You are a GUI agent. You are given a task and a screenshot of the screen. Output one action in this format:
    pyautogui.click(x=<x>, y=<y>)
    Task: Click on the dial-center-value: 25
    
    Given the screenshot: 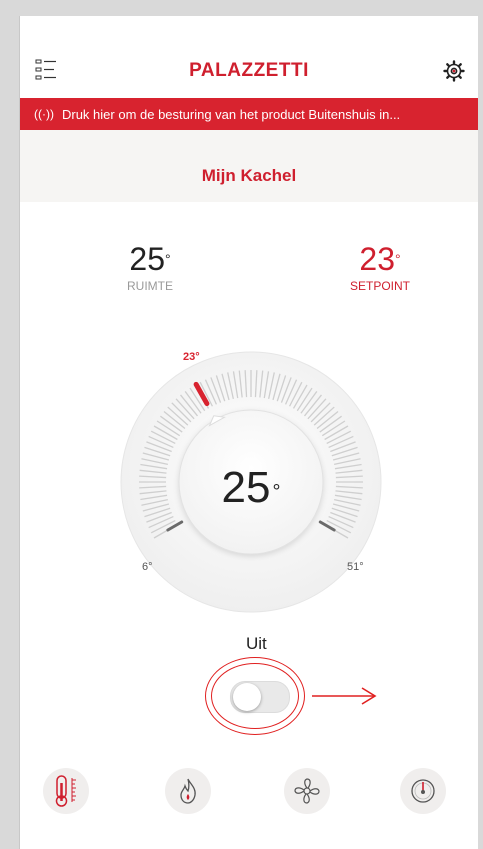 What is the action you would take?
    pyautogui.click(x=246, y=487)
    